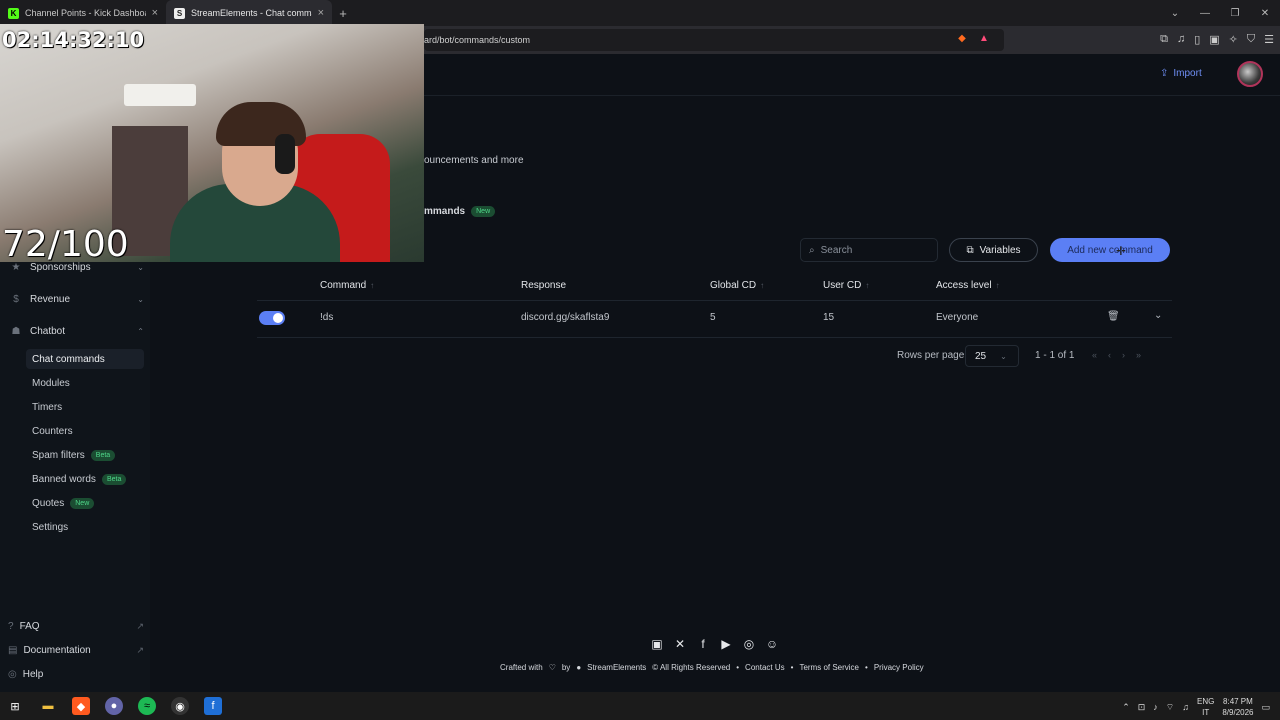 This screenshot has height=720, width=1280. I want to click on column-header-command: Command ↑, so click(347, 285).